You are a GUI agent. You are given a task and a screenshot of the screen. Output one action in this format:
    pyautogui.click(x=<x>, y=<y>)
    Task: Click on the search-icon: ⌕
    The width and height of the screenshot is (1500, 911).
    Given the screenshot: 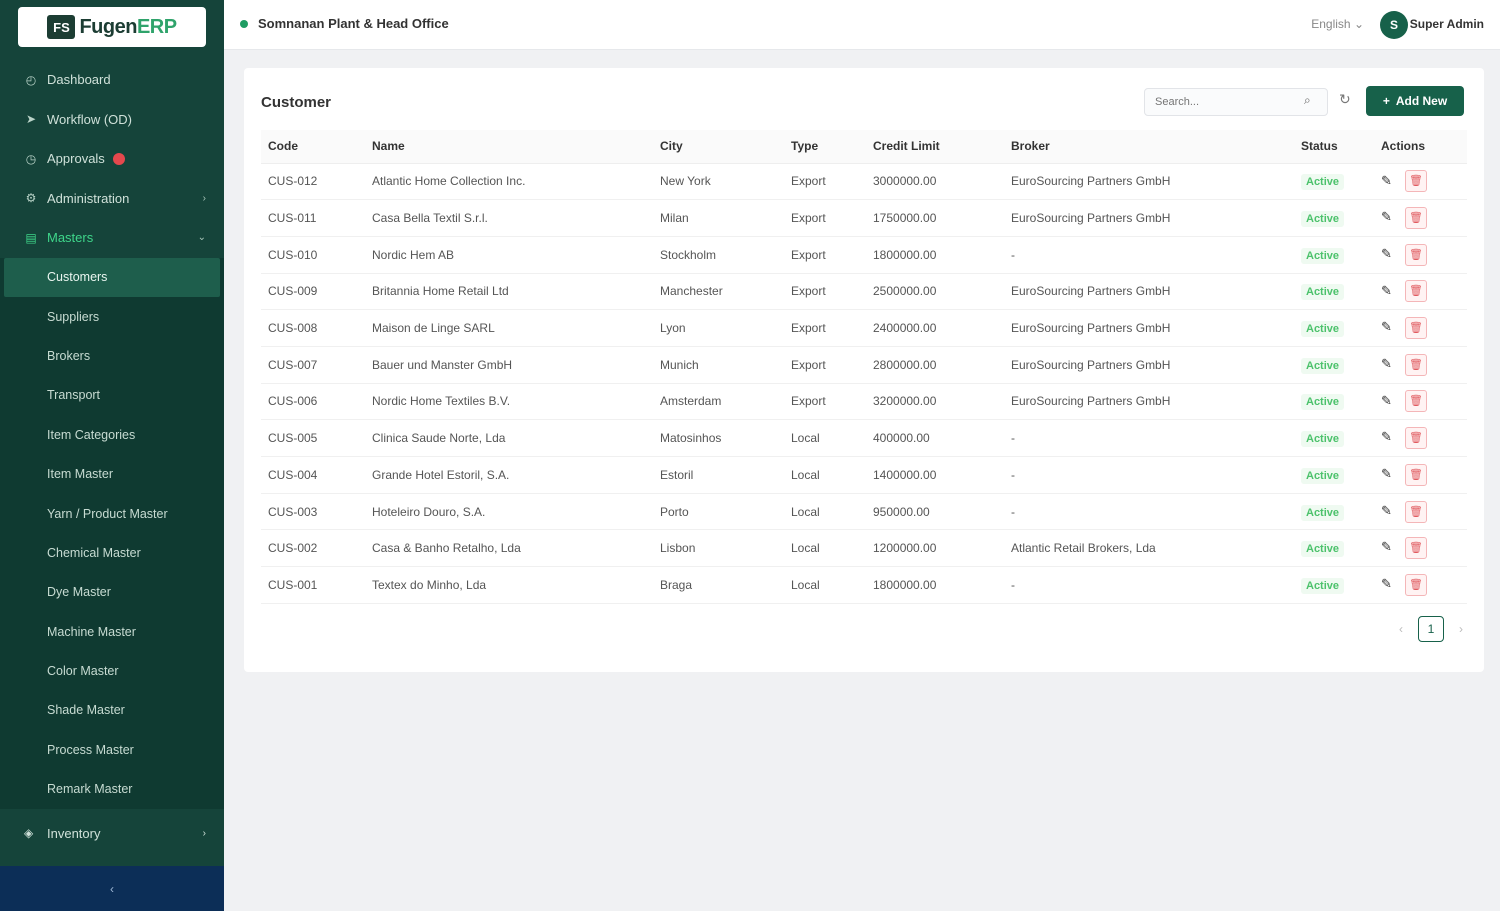 What is the action you would take?
    pyautogui.click(x=1307, y=100)
    